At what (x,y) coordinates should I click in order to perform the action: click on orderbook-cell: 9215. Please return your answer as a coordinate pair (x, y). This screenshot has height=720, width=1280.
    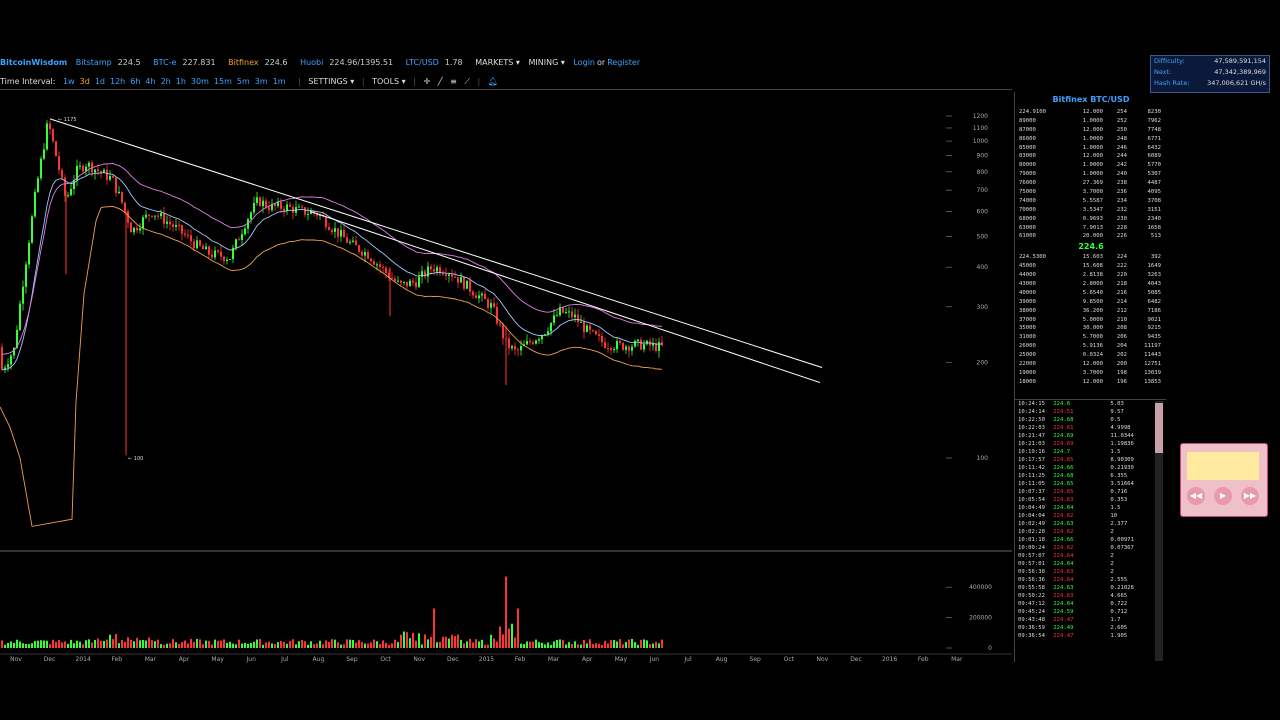
    Looking at the image, I should click on (1154, 328).